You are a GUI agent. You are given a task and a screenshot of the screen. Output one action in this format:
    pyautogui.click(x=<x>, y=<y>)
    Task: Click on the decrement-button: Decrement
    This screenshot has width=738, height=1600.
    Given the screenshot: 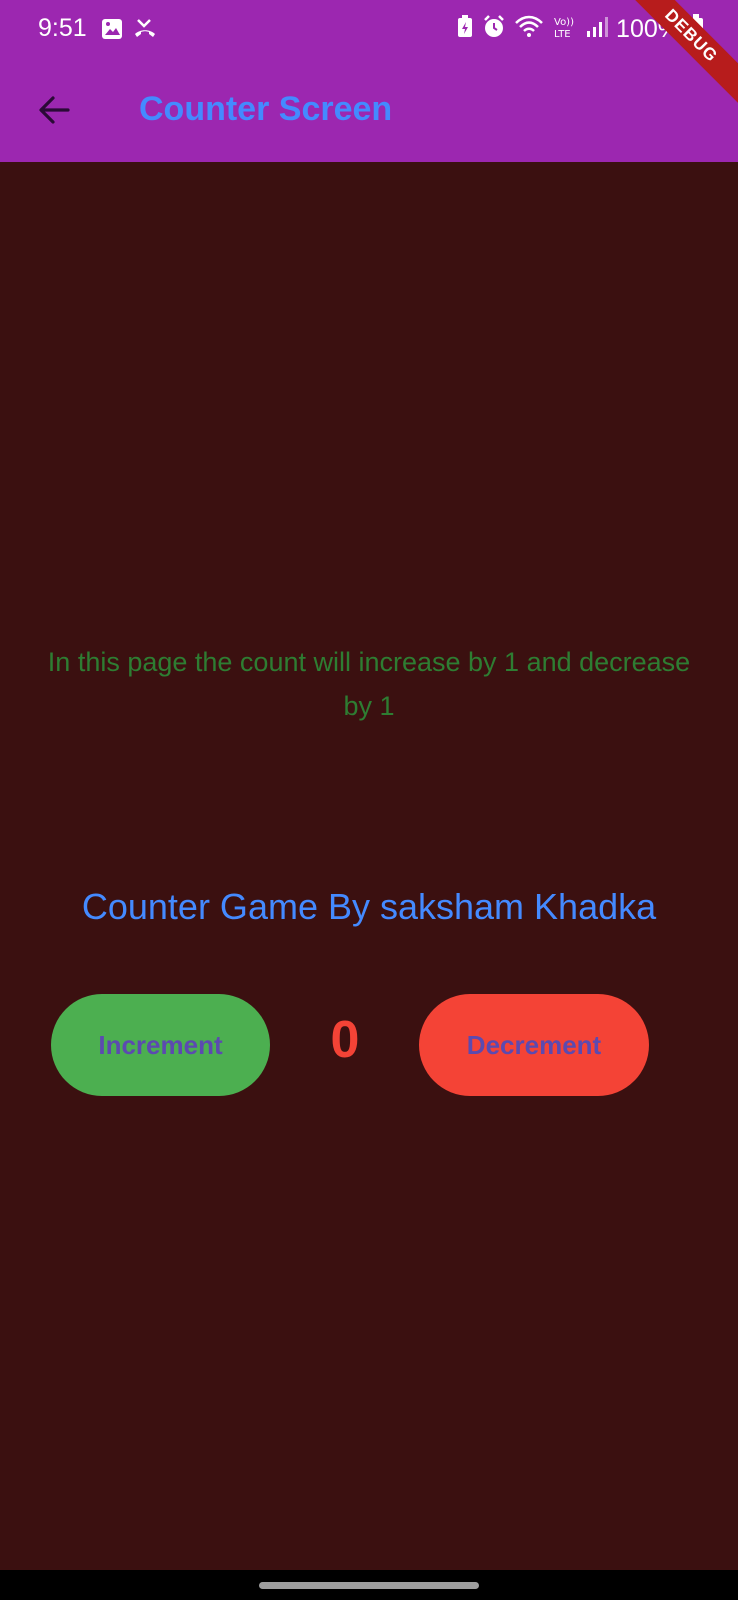 What is the action you would take?
    pyautogui.click(x=534, y=1045)
    